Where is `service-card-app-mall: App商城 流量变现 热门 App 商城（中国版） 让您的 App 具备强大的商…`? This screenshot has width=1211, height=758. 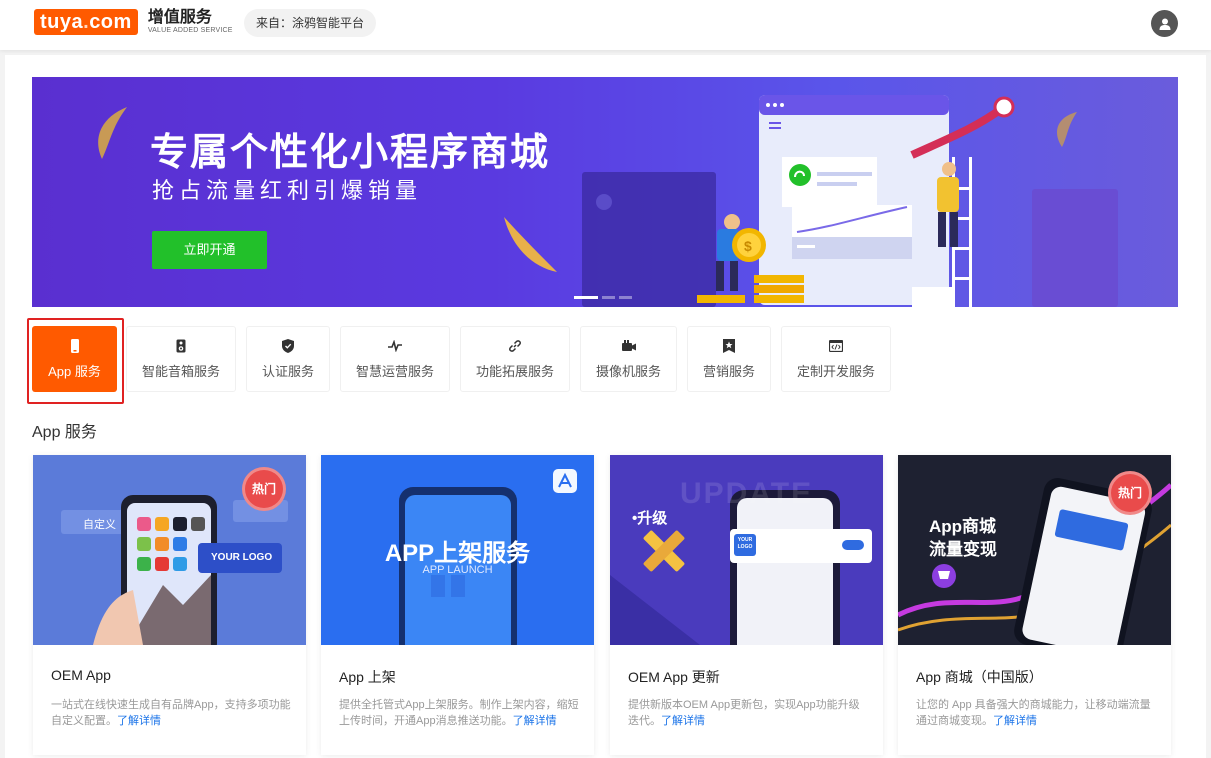
service-card-app-mall: App商城 流量变现 热门 App 商城（中国版） 让您的 App 具备强大的商… is located at coordinates (1034, 605).